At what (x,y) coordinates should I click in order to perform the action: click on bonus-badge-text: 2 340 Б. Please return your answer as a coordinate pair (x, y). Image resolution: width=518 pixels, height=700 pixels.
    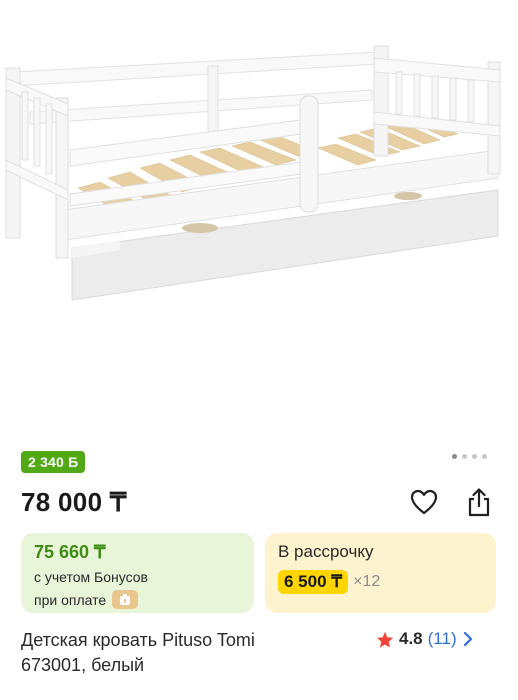
    Looking at the image, I should click on (53, 462).